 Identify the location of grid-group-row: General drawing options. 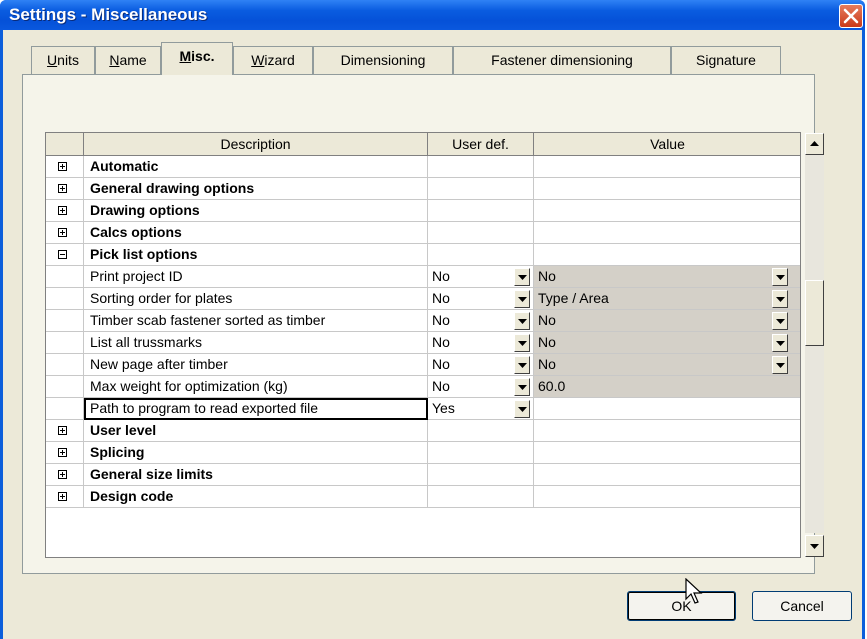
(423, 189).